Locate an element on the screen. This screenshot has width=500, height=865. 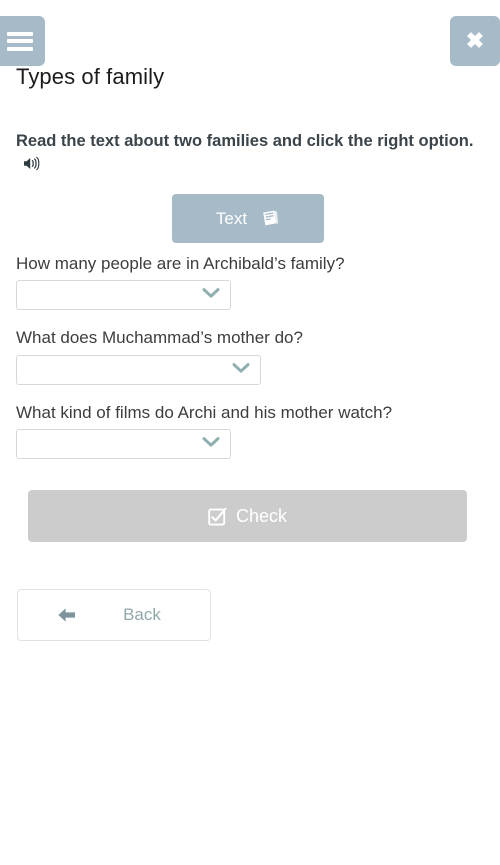
menu-button is located at coordinates (22, 41).